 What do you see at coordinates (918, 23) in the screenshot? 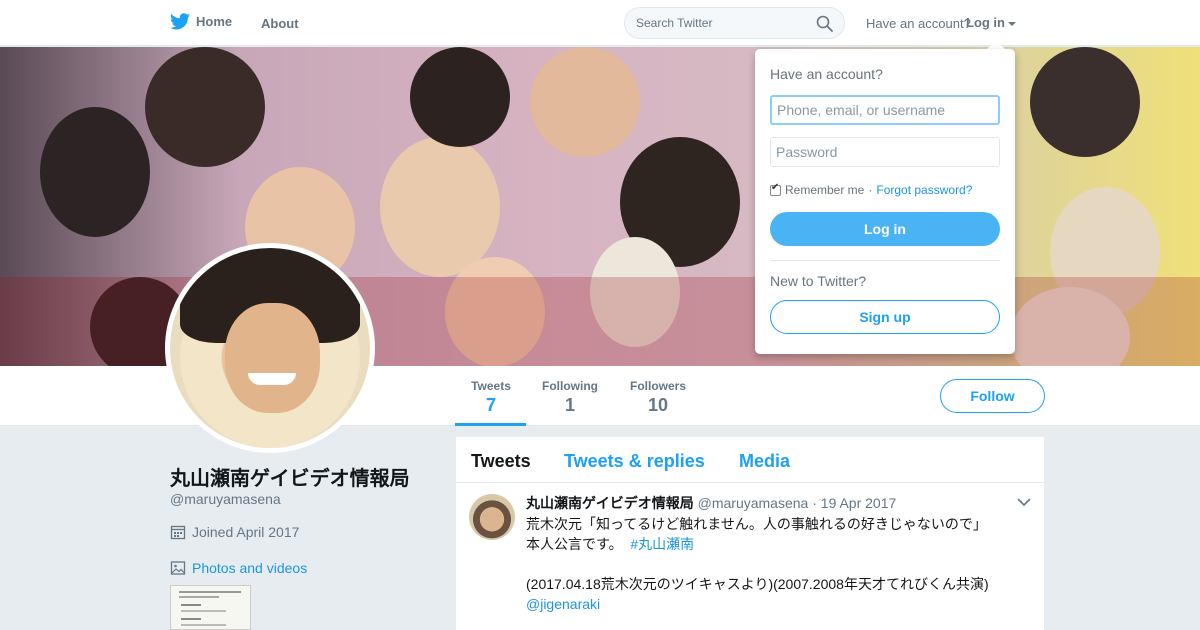
I see `have-account-text: Have an account?` at bounding box center [918, 23].